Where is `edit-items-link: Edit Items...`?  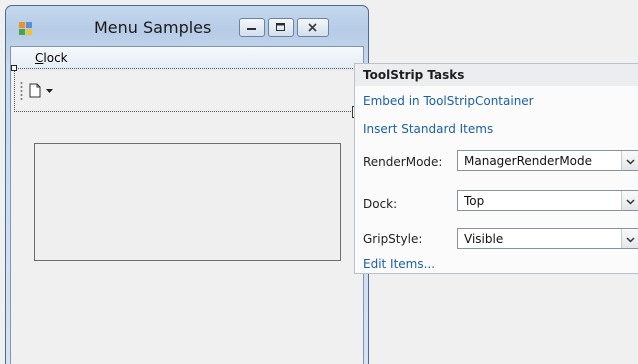 edit-items-link: Edit Items... is located at coordinates (399, 264).